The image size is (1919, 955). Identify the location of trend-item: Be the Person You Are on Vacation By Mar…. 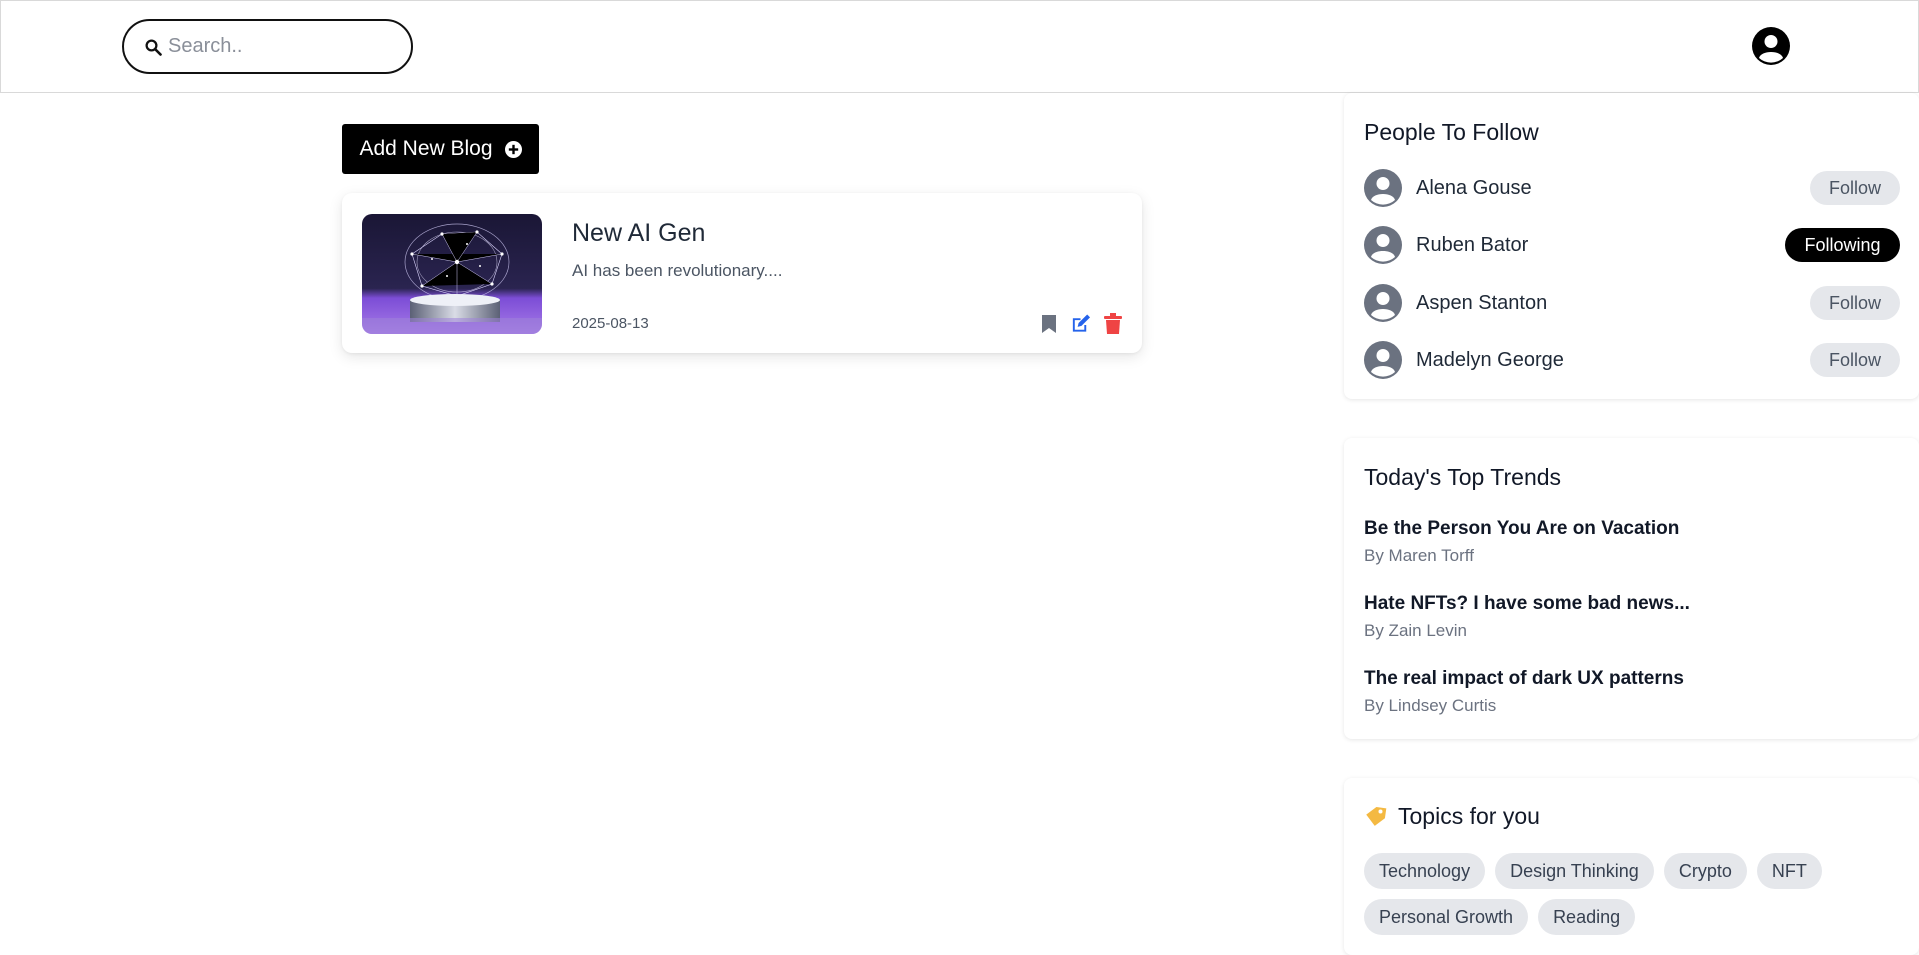
(1521, 542).